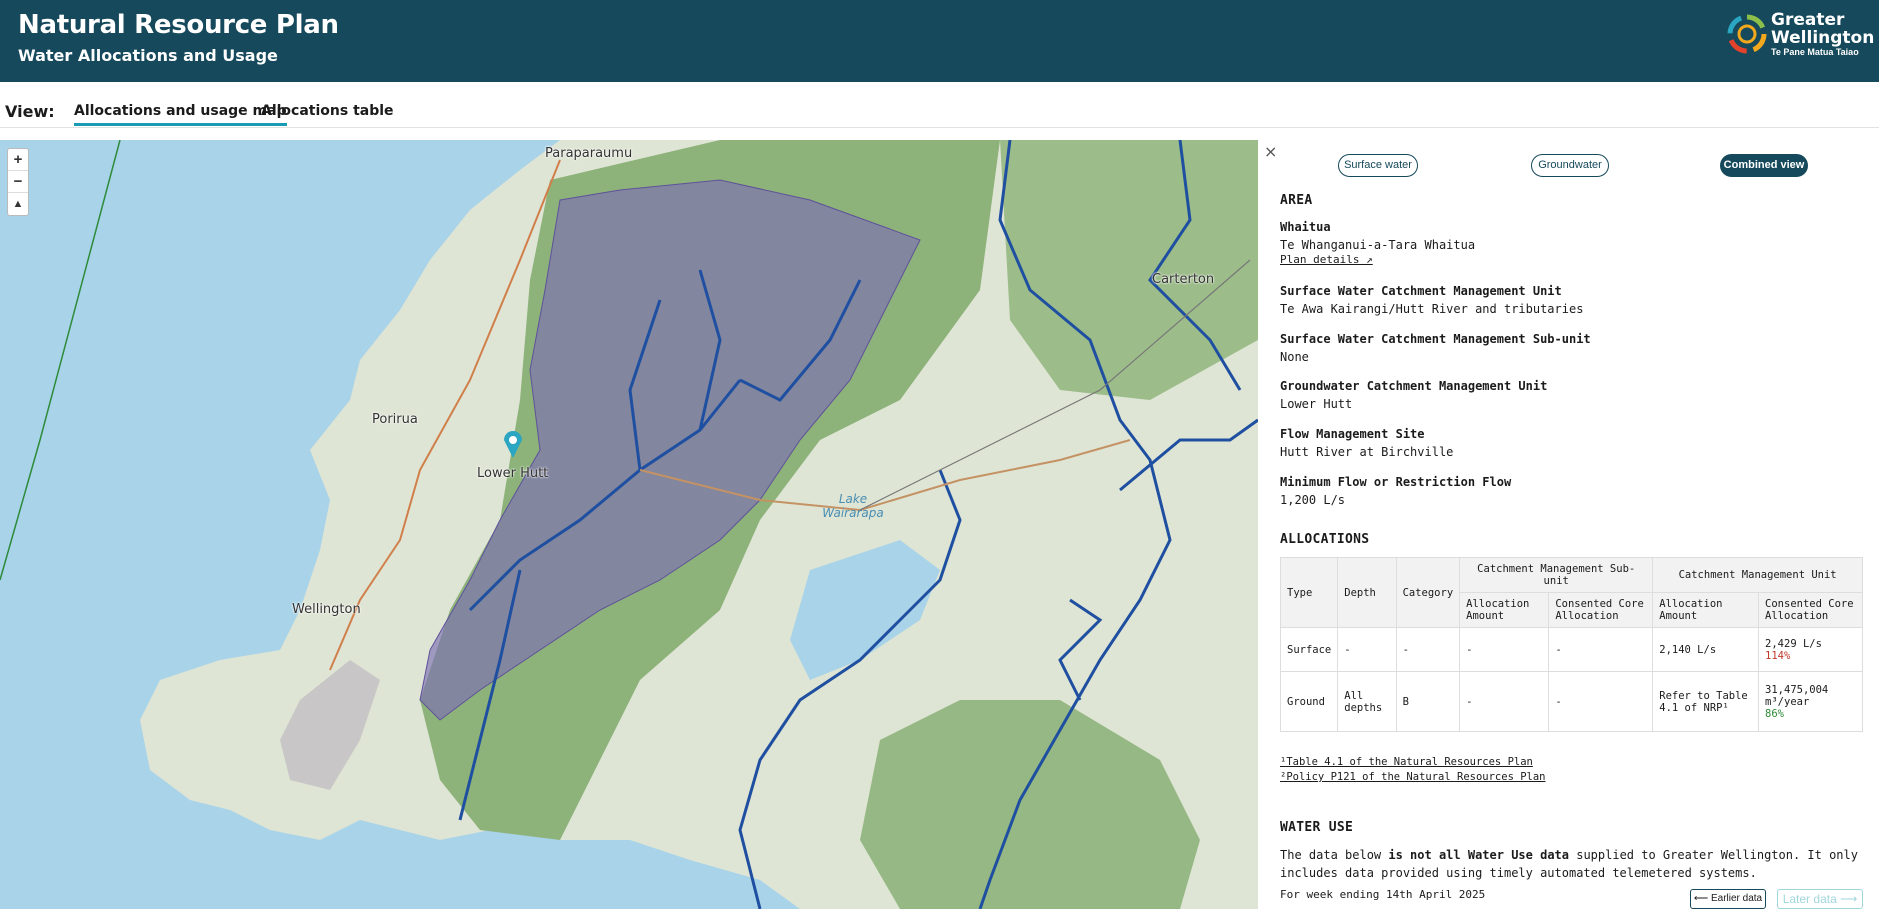 The image size is (1879, 909). What do you see at coordinates (1325, 539) in the screenshot?
I see `allocations-heading: ALLOCATIONS` at bounding box center [1325, 539].